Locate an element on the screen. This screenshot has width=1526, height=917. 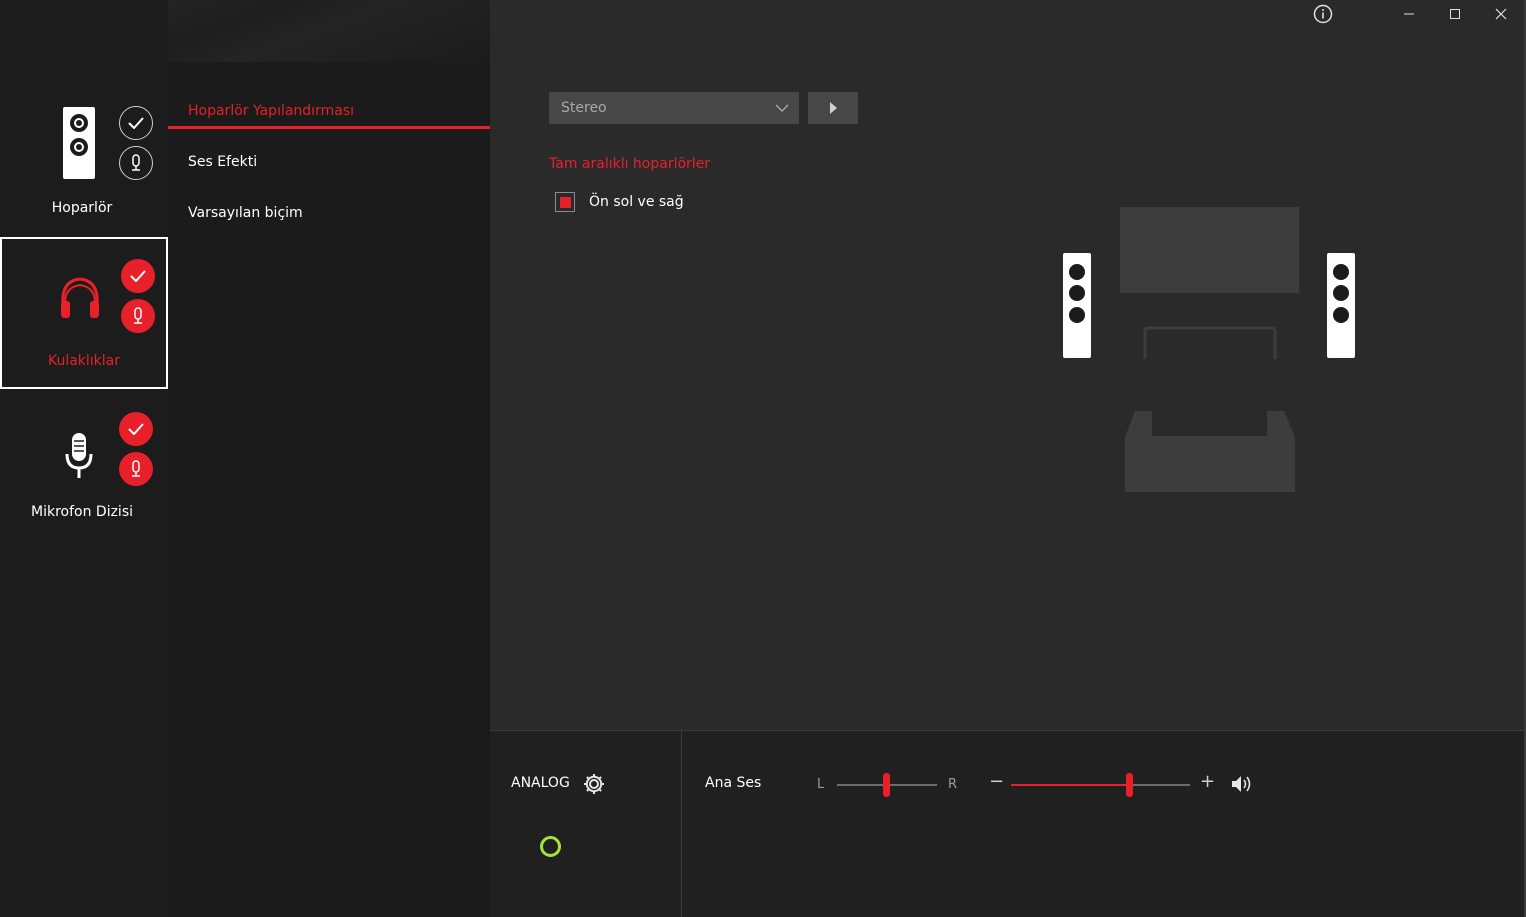
device-speaker: Hoparlör is located at coordinates (84, 160).